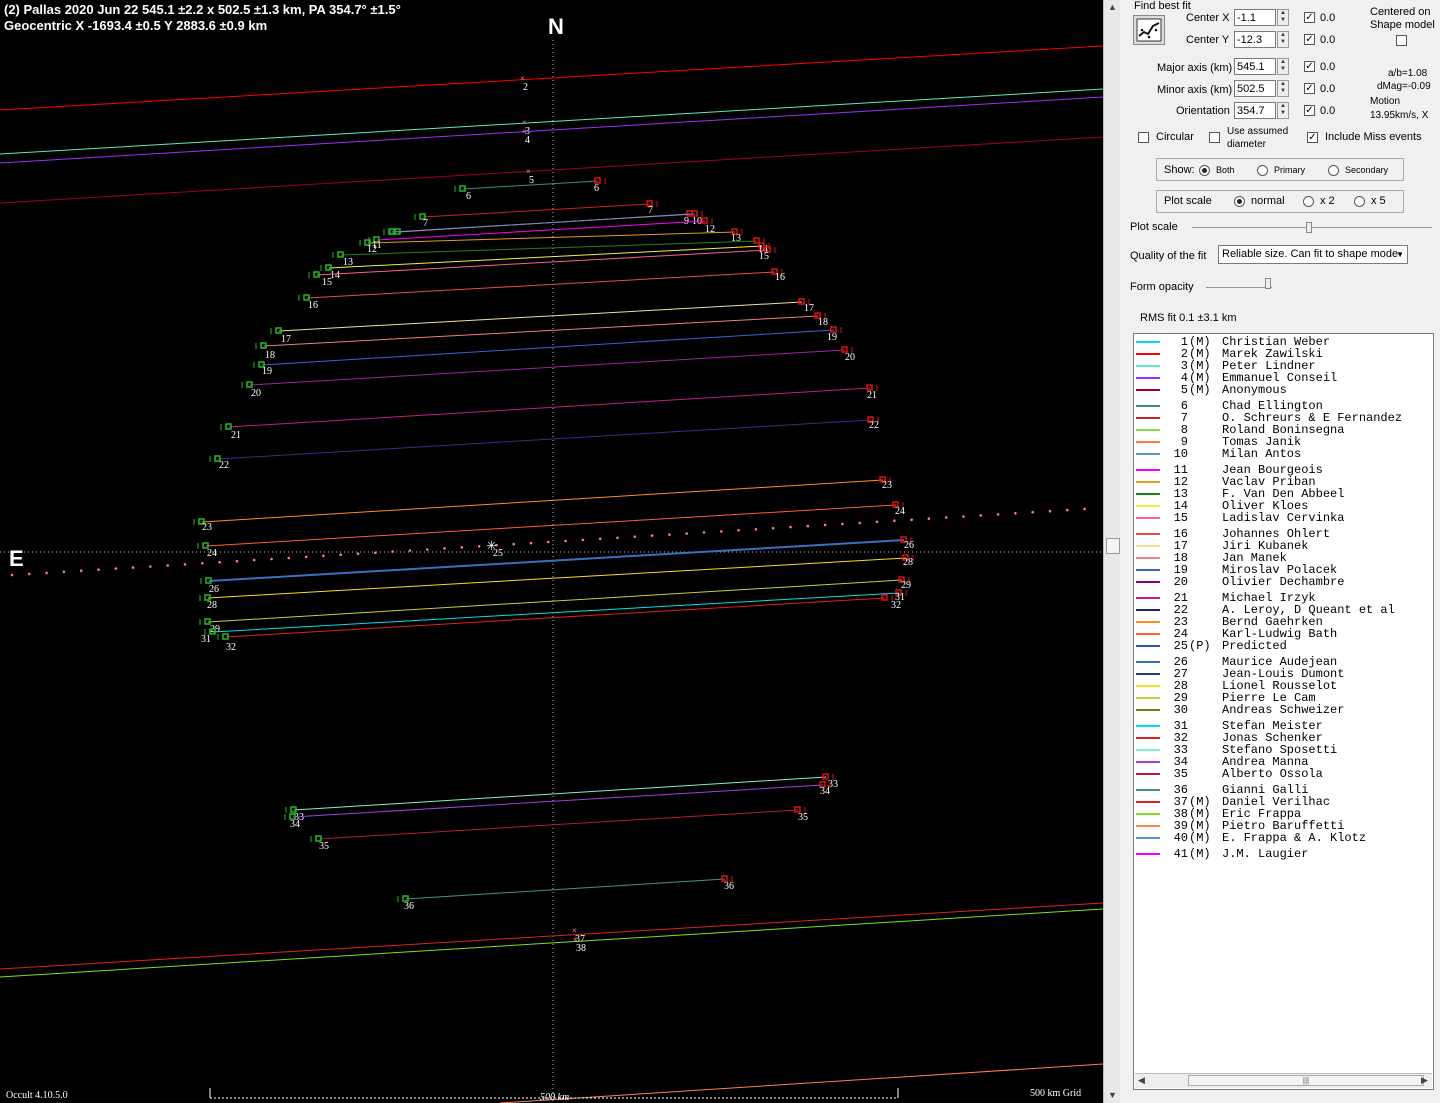  I want to click on minor-axis-label: Minor axis (km), so click(1195, 90).